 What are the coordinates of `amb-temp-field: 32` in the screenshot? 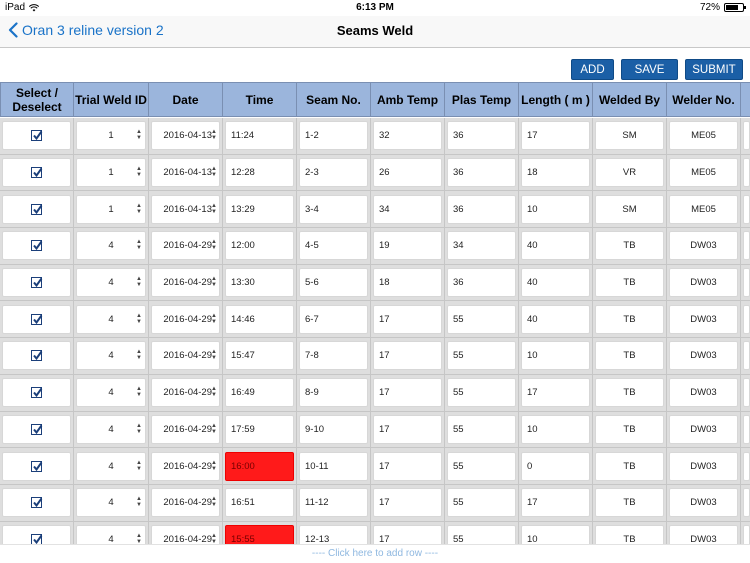 It's located at (407, 136).